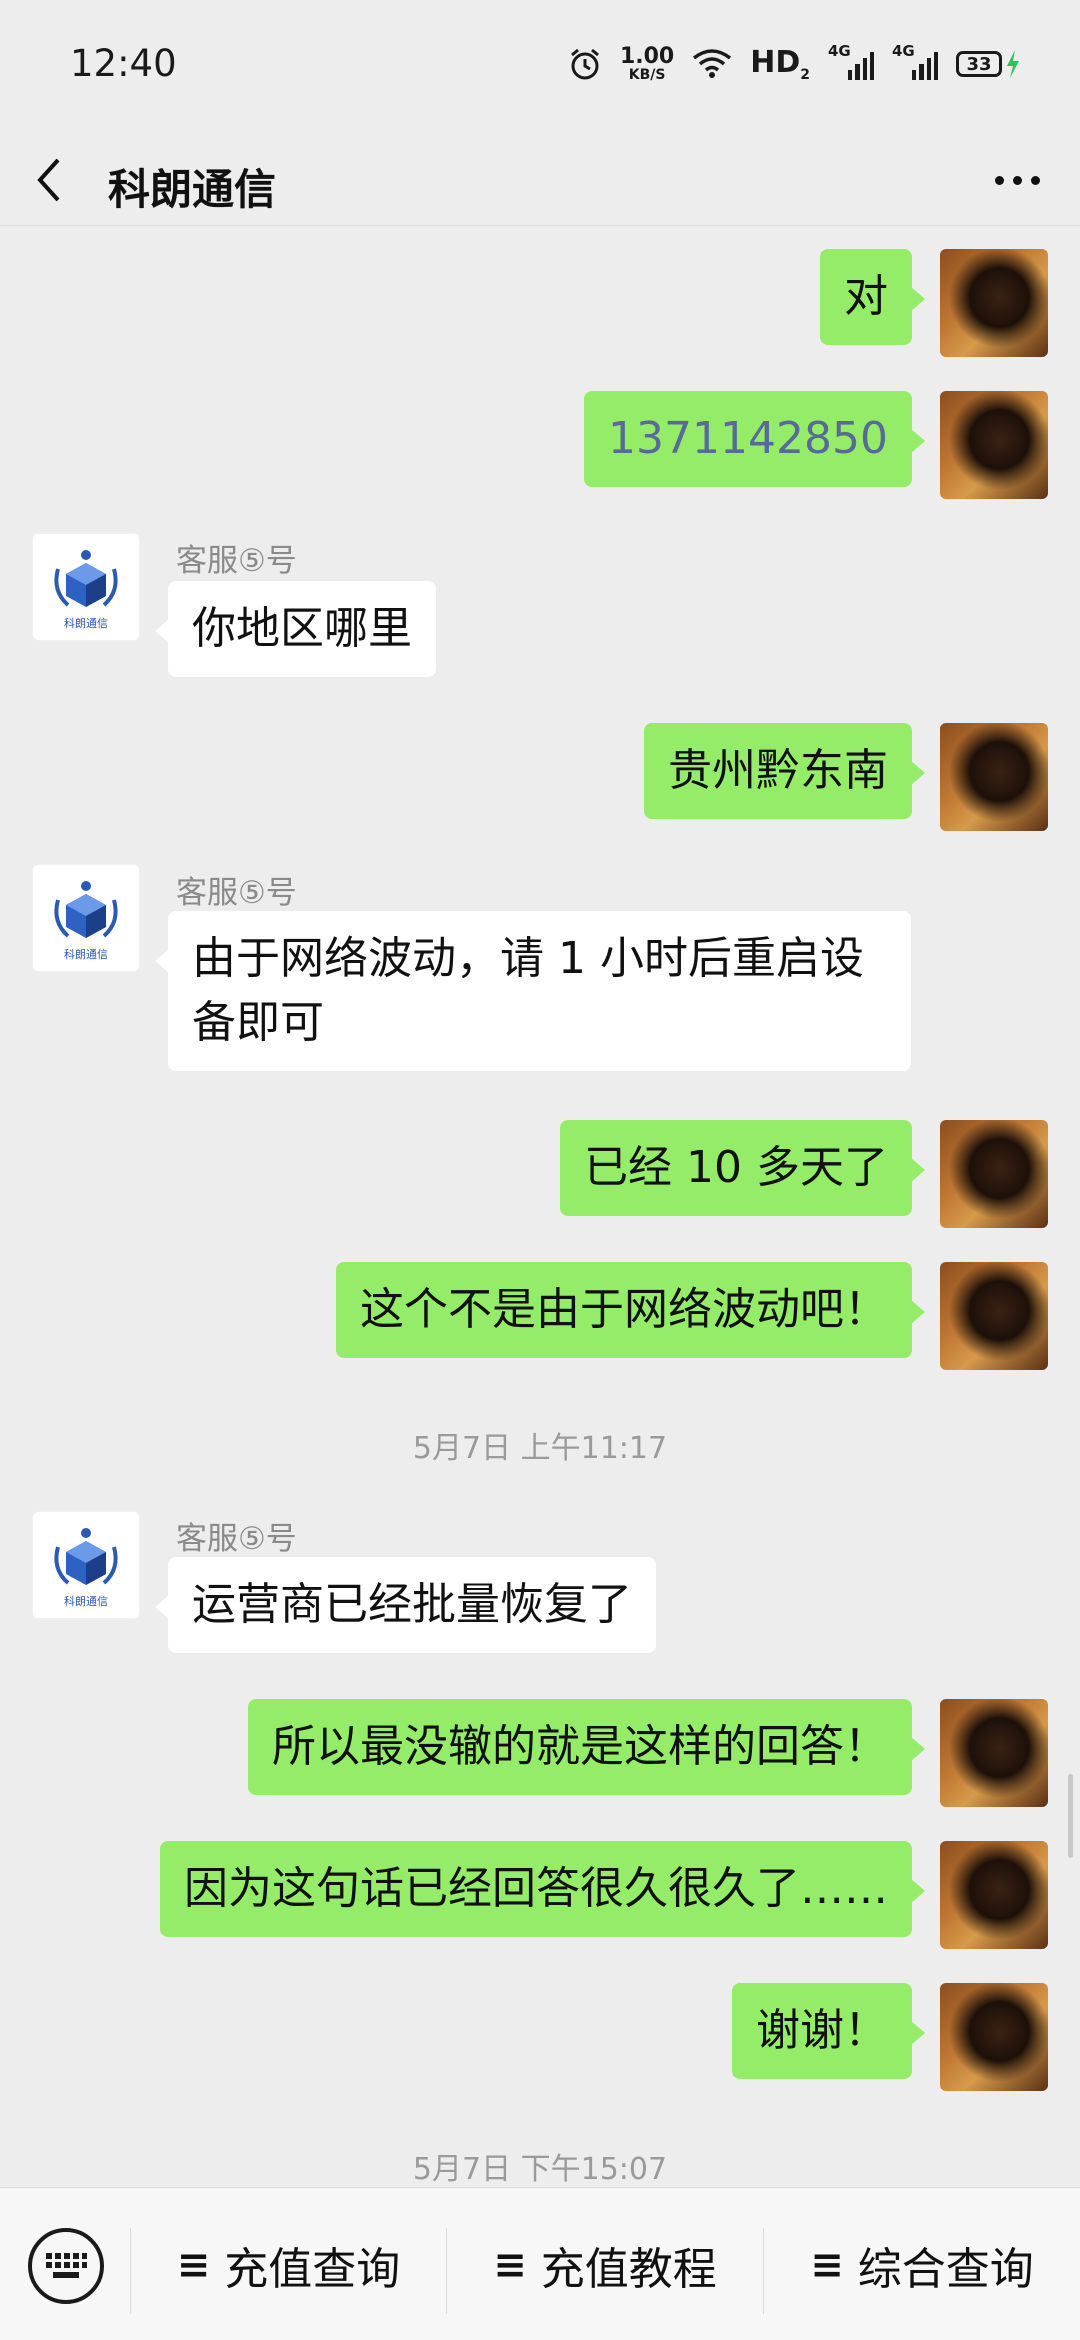 The width and height of the screenshot is (1080, 2340). I want to click on back-button, so click(54, 180).